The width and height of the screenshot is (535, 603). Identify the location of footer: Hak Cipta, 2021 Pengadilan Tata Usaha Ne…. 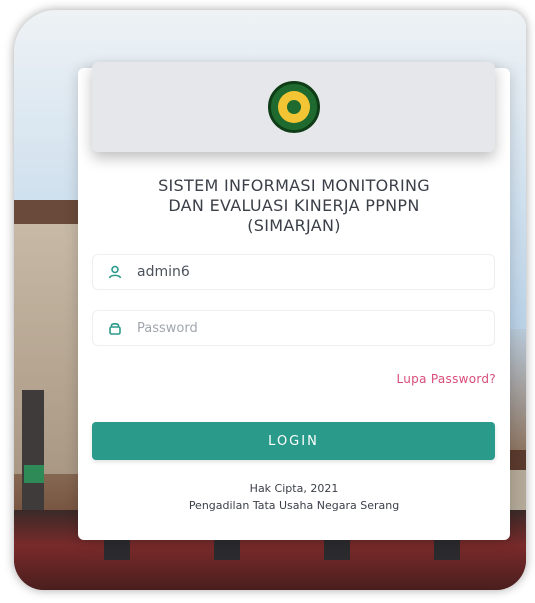
(294, 497).